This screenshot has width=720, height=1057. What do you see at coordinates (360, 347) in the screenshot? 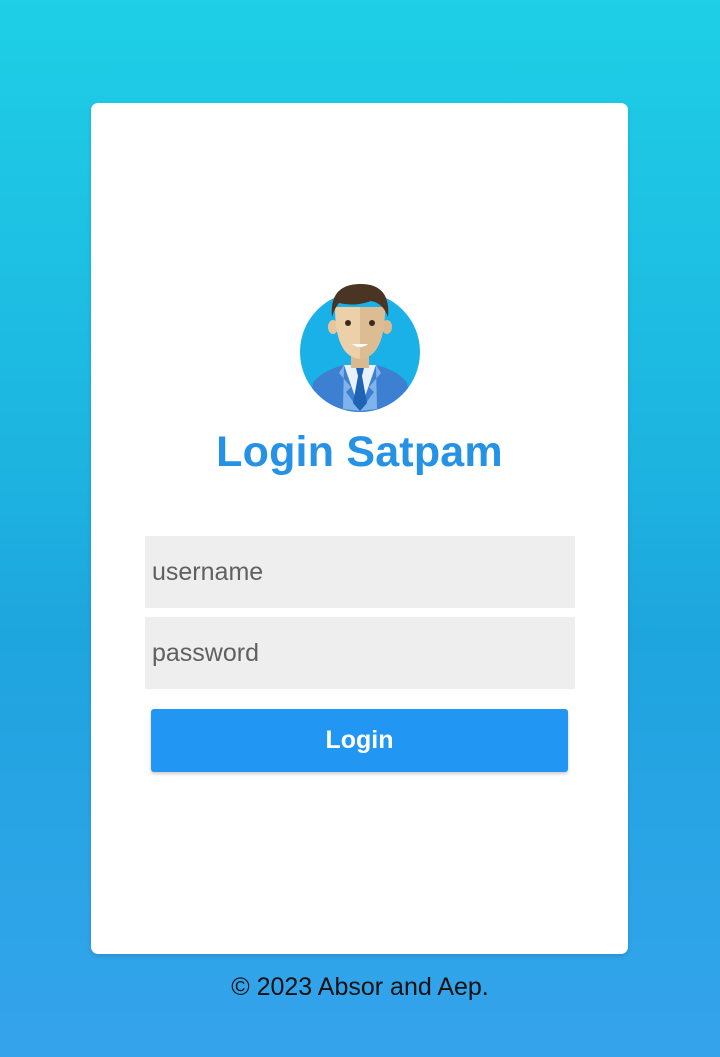
I see `businessman-avatar-icon` at bounding box center [360, 347].